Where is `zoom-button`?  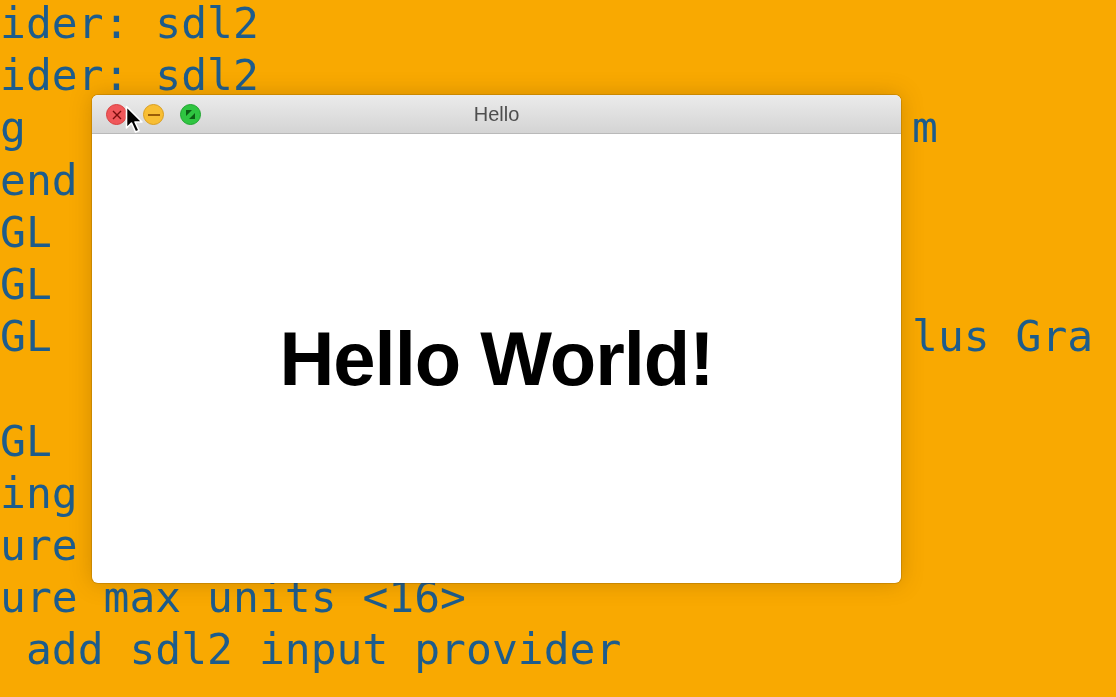
zoom-button is located at coordinates (190, 114).